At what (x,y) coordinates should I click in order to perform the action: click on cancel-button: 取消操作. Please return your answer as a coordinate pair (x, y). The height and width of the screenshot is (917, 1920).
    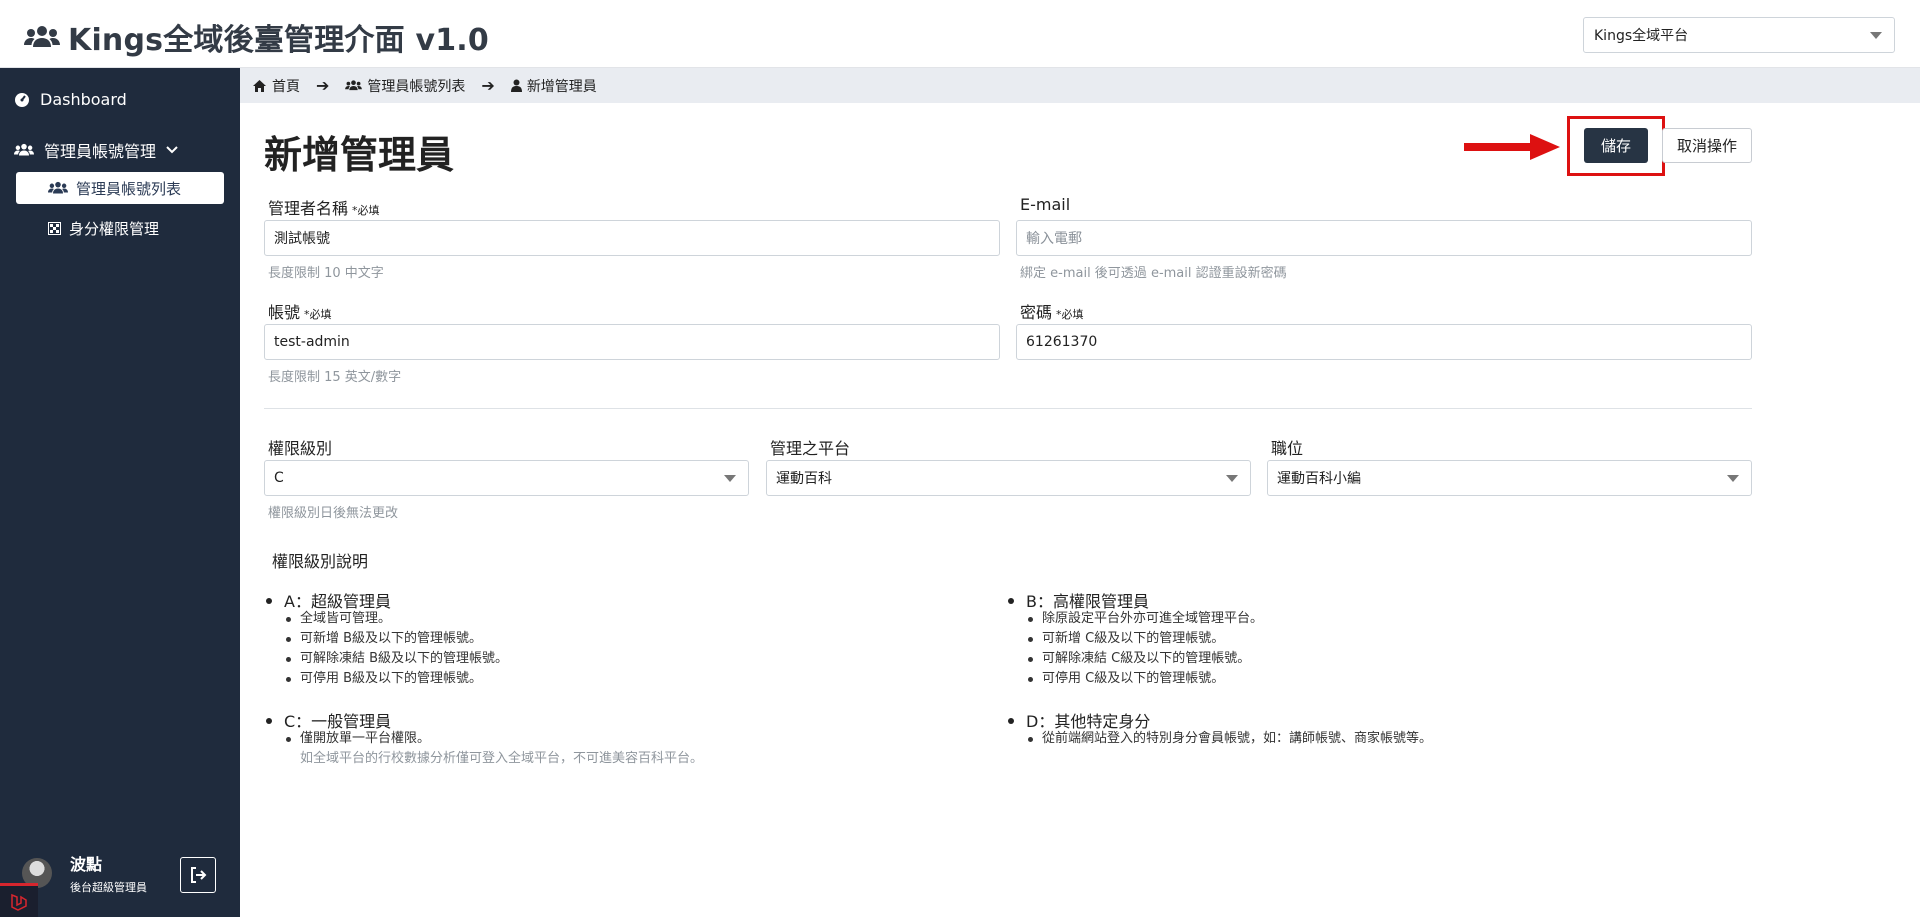
    Looking at the image, I should click on (1707, 145).